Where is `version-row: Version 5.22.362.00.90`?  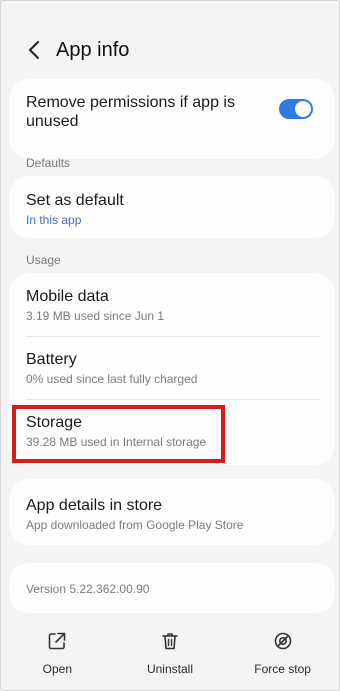 version-row: Version 5.22.362.00.90 is located at coordinates (172, 579).